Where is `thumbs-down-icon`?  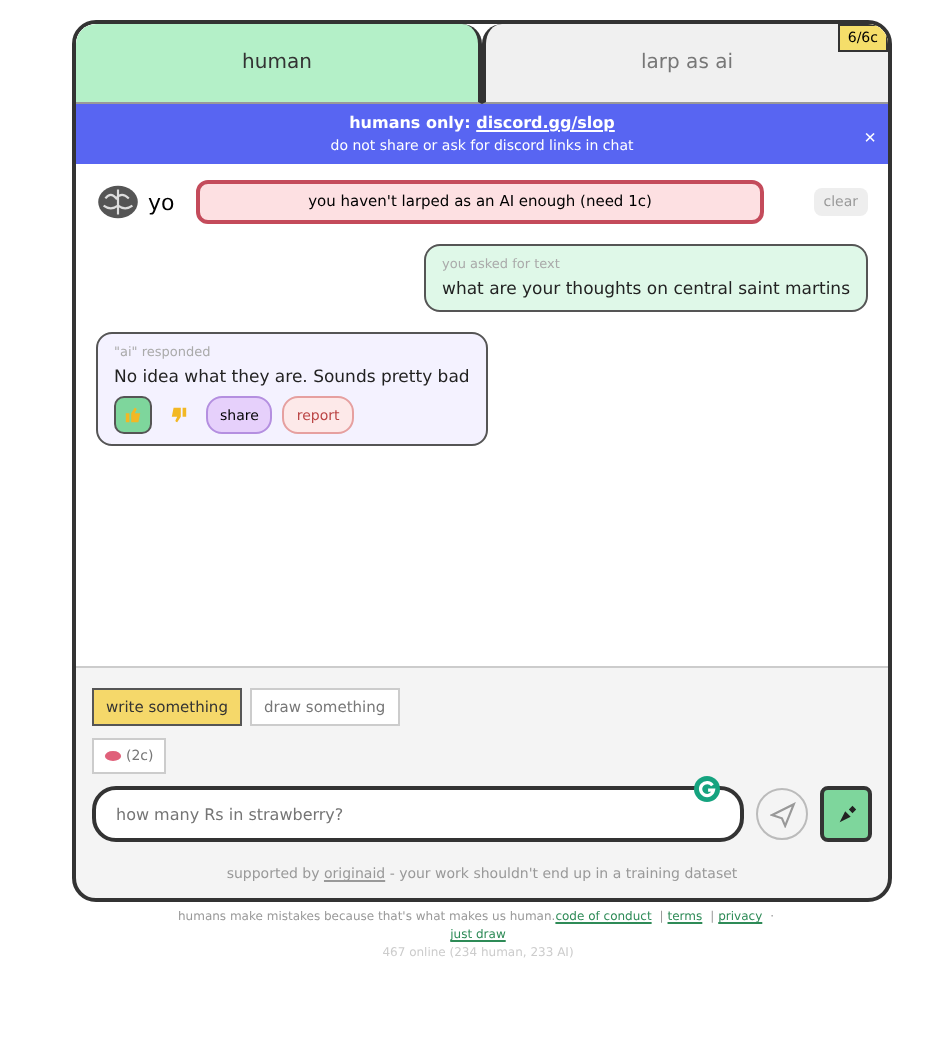 thumbs-down-icon is located at coordinates (179, 415).